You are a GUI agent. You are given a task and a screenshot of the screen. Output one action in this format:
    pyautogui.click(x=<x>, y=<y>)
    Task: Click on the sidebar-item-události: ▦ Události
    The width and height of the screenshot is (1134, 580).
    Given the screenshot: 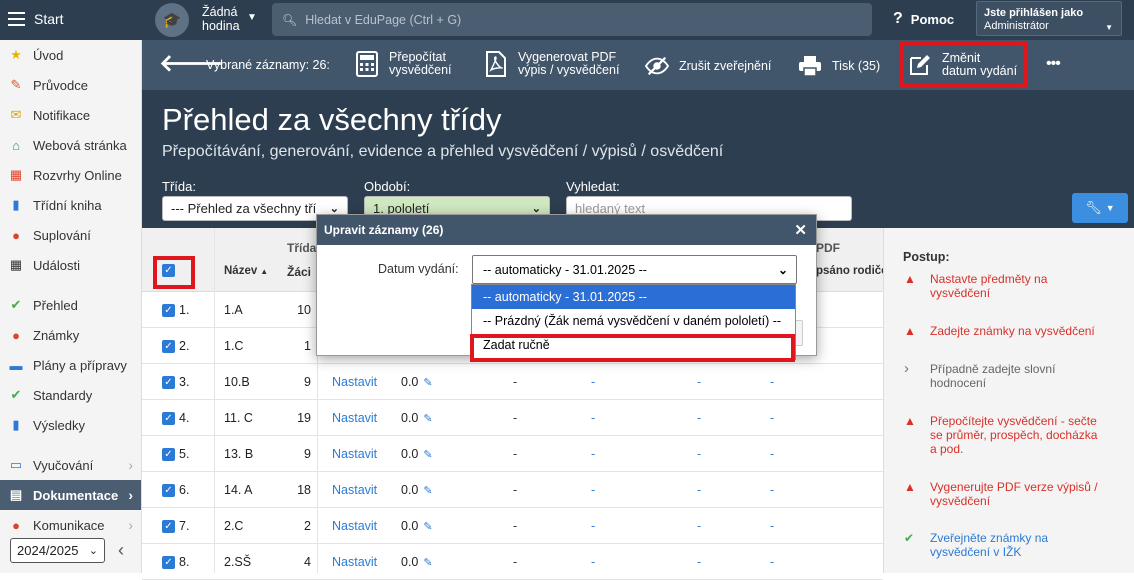 What is the action you would take?
    pyautogui.click(x=70, y=265)
    